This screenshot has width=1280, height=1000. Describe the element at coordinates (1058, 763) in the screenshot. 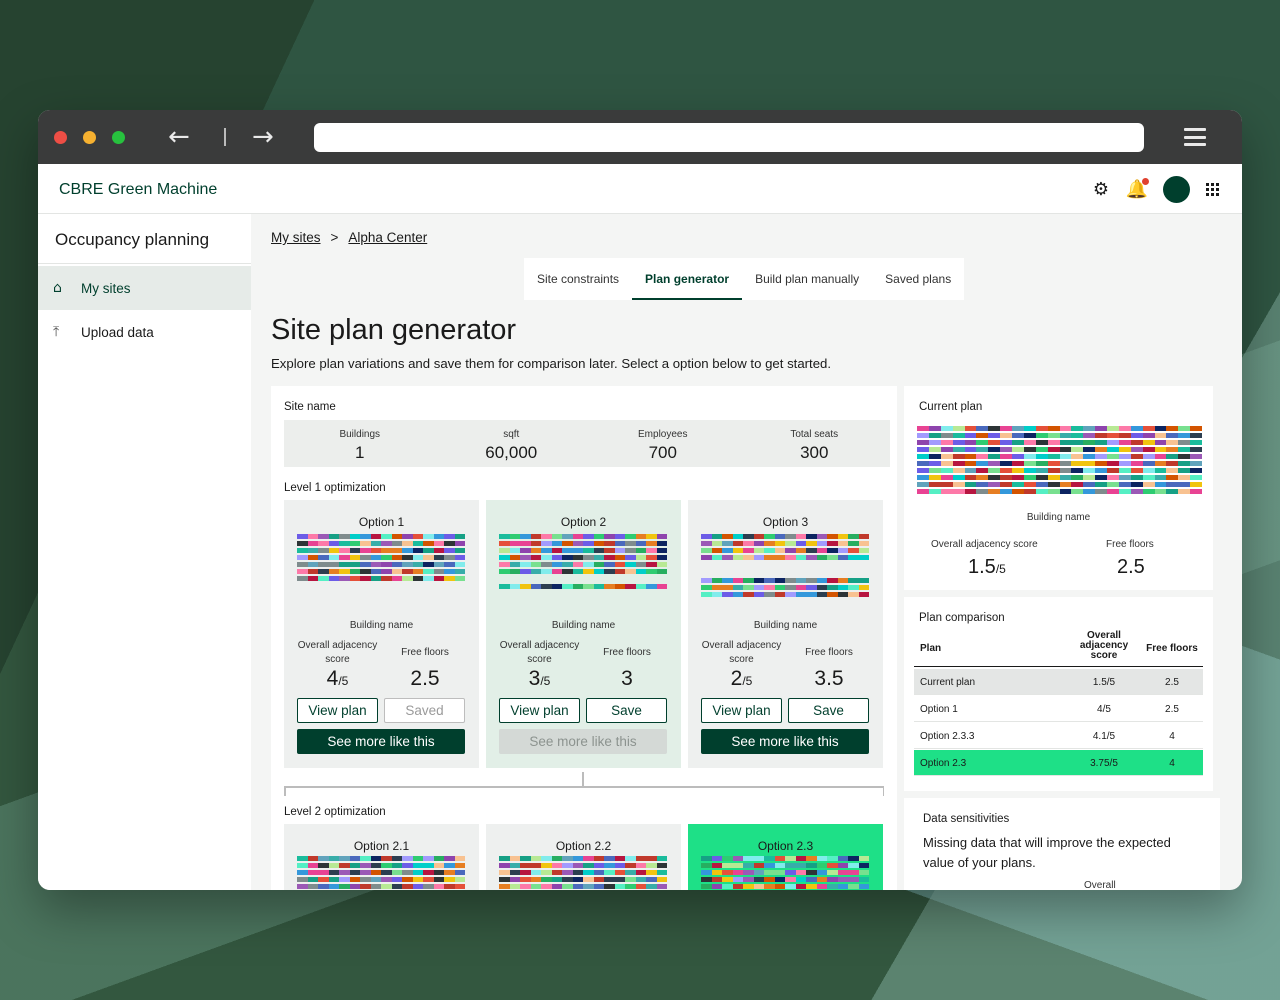

I see `table-row: Option 2.3 3.75/5 4` at that location.